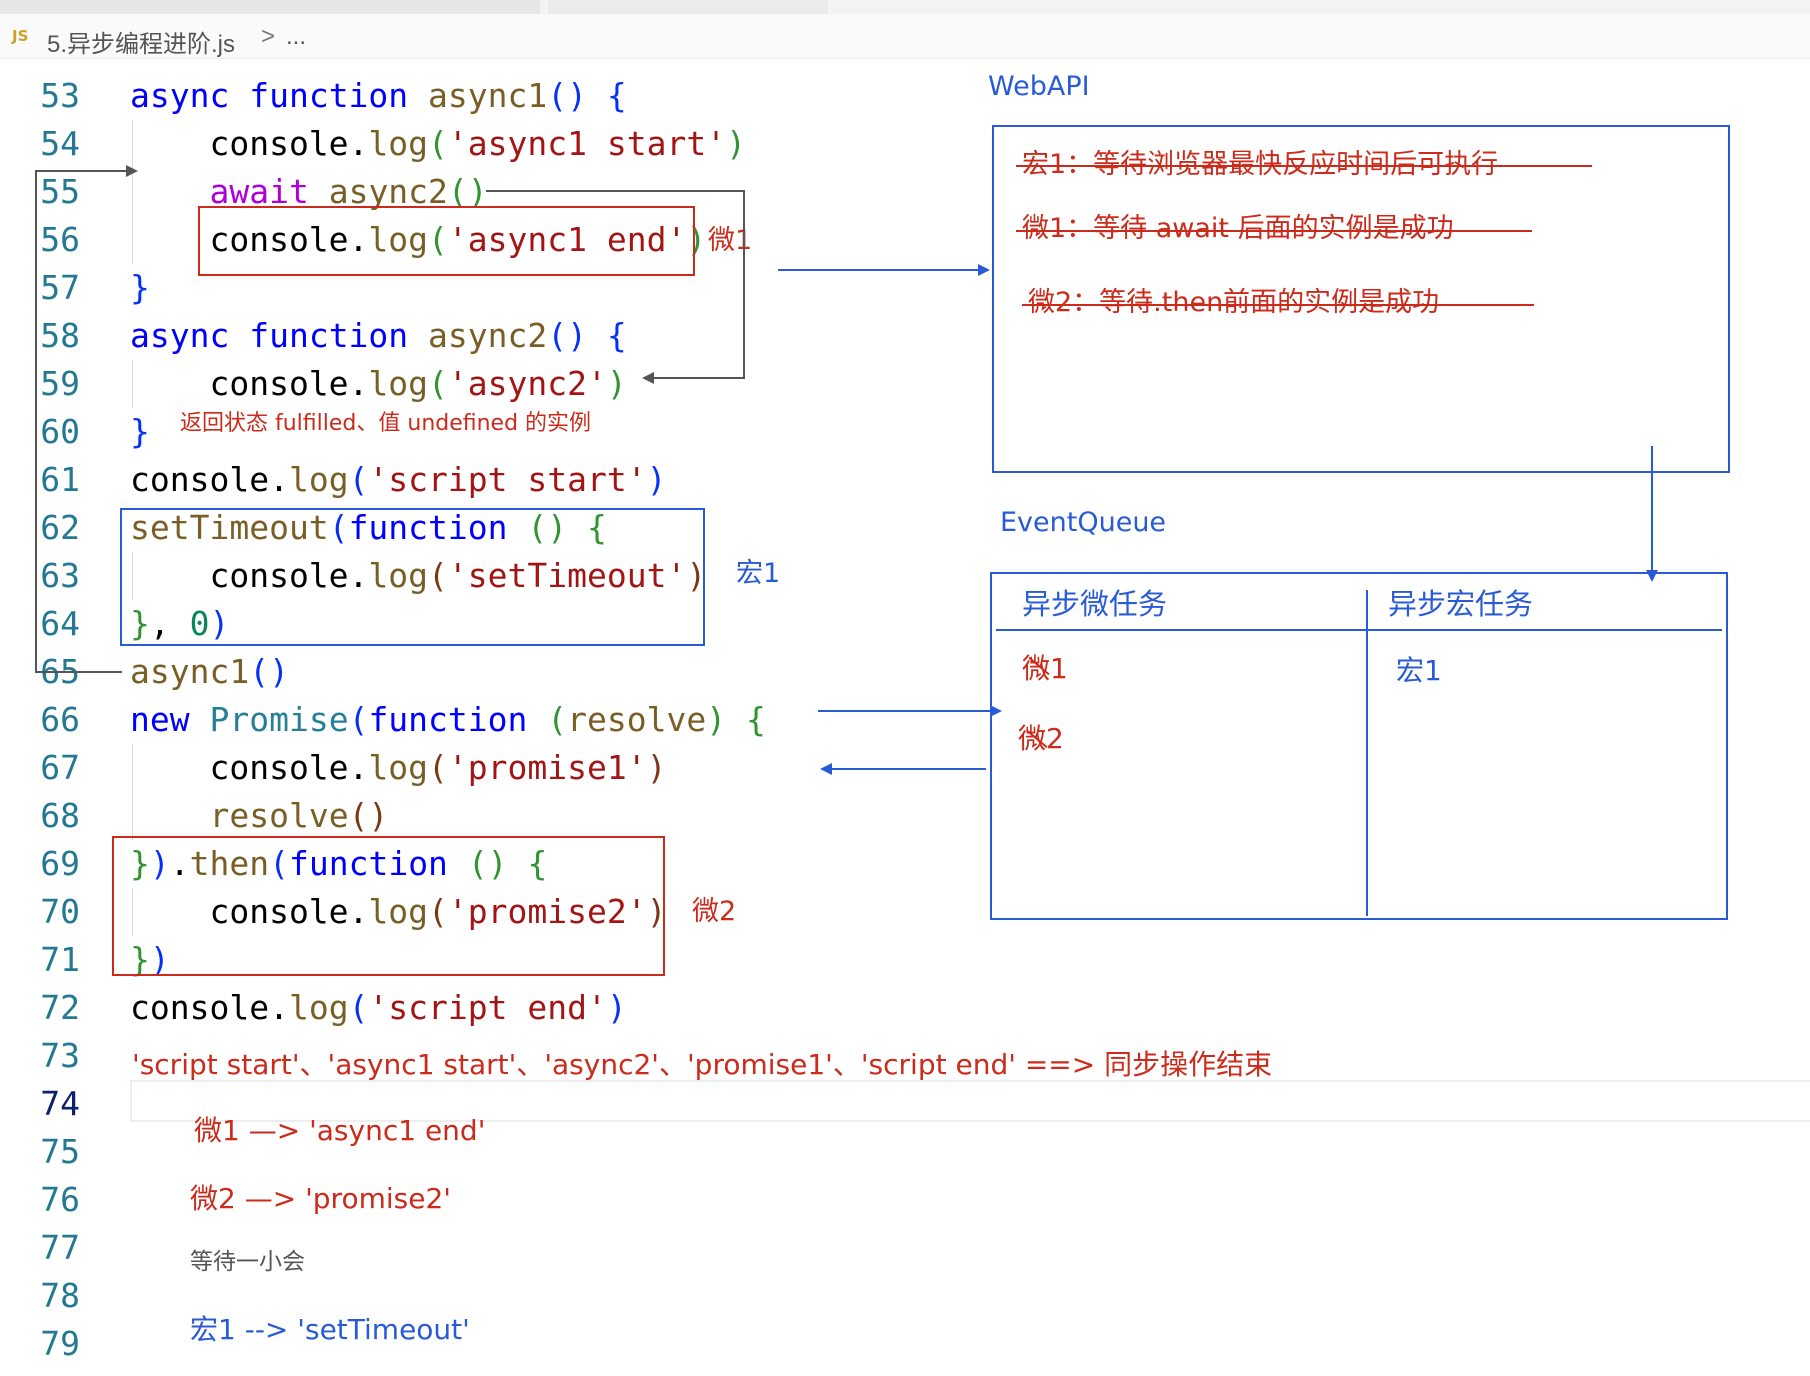 The height and width of the screenshot is (1376, 1810). I want to click on call-async2-arrow, so click(615, 287).